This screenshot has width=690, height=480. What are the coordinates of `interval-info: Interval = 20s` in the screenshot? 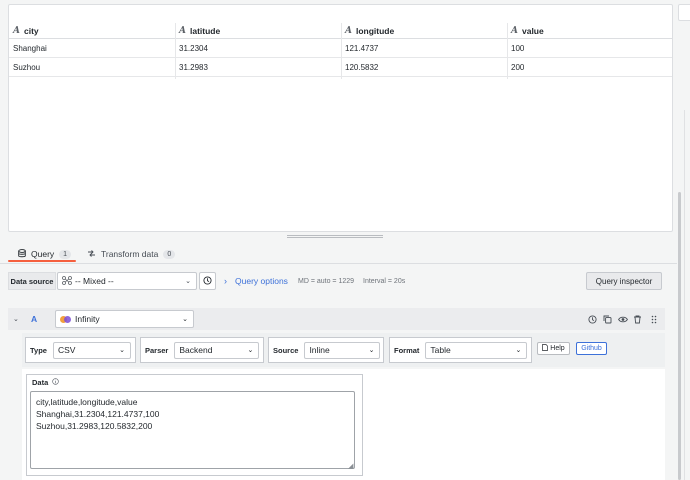 It's located at (384, 281).